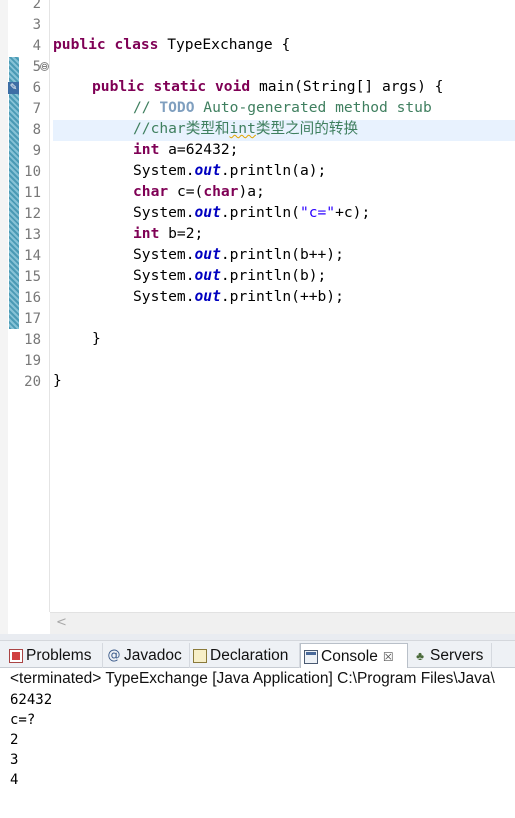  I want to click on editor-horizontal-scrollbar: <, so click(282, 623).